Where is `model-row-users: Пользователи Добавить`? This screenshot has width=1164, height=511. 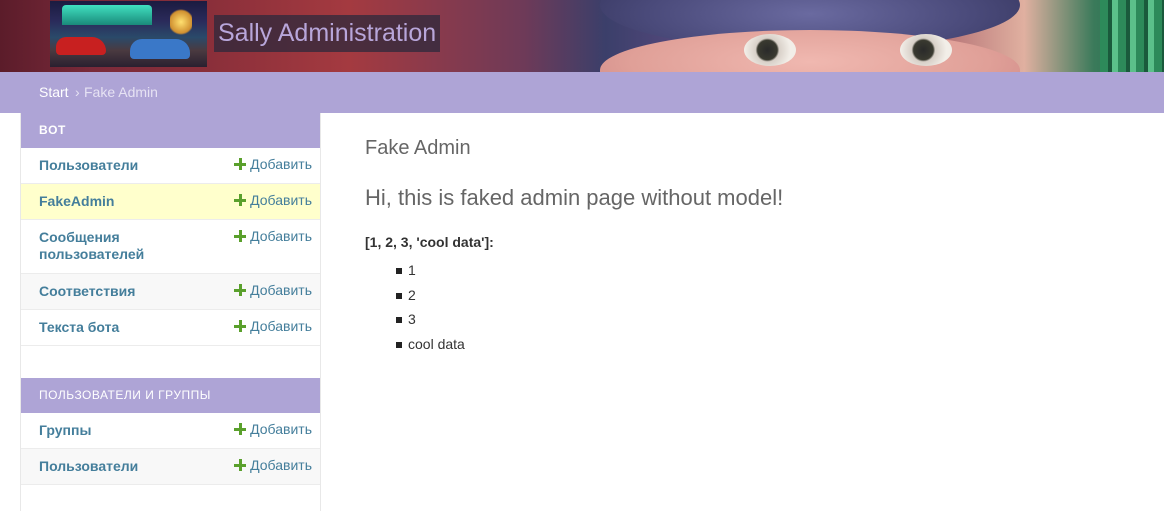
model-row-users: Пользователи Добавить is located at coordinates (170, 166).